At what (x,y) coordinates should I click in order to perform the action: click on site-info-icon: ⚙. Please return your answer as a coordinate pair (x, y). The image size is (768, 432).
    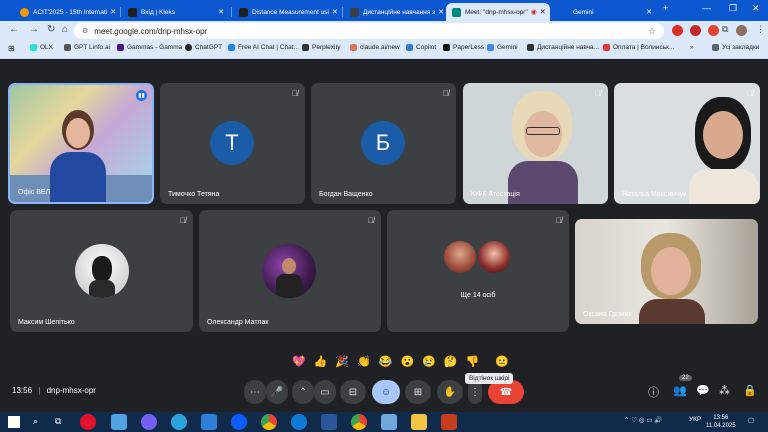
    Looking at the image, I should click on (85, 31).